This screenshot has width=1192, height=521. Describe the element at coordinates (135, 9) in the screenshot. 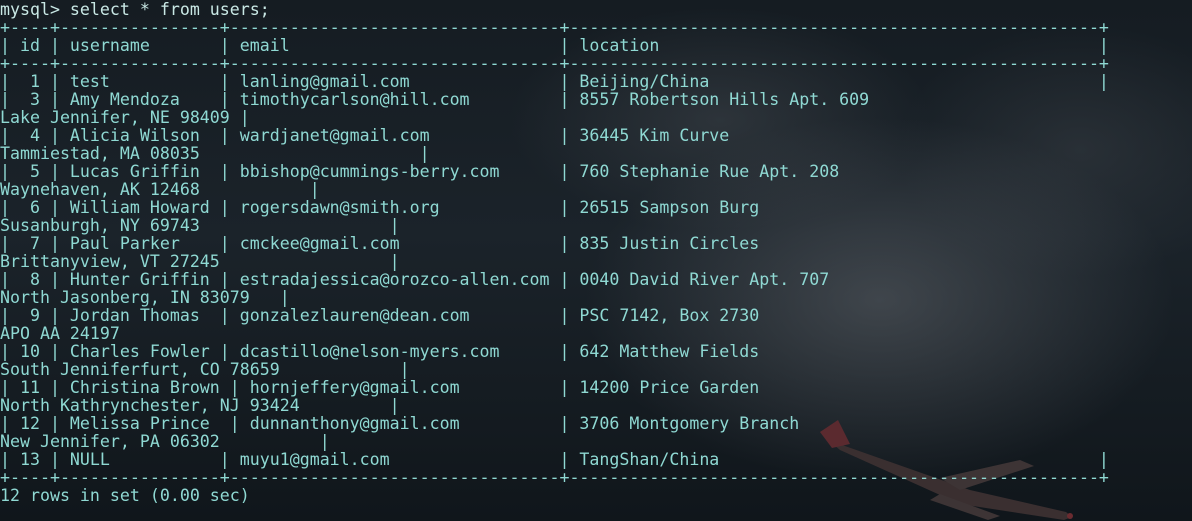

I see `mysql-prompt-command: mysql> select * from users;` at that location.